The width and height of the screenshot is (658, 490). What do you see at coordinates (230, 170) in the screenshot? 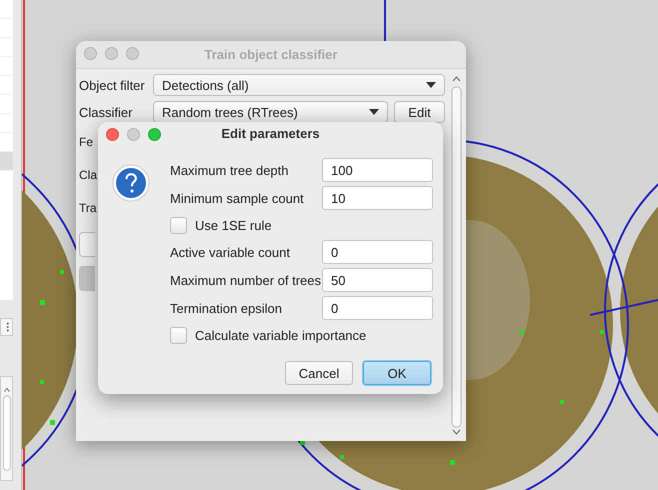
I see `field-label: Maximum tree depth` at bounding box center [230, 170].